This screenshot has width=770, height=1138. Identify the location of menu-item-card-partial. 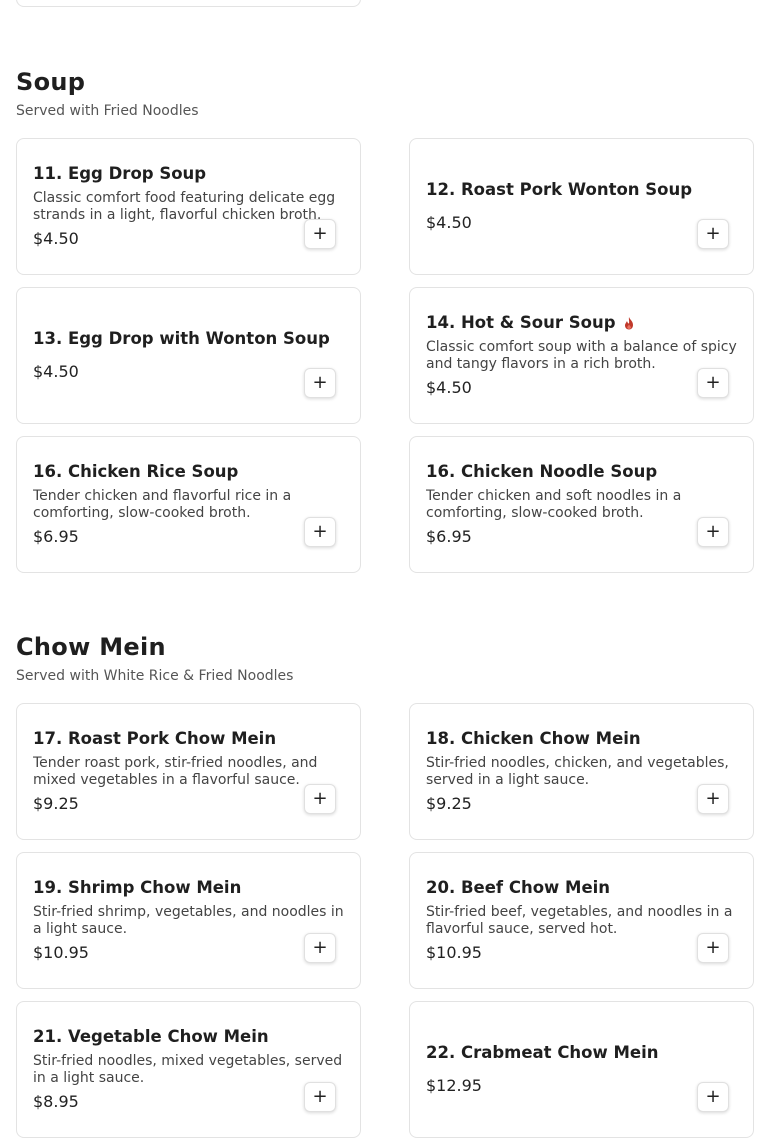
(188, 3).